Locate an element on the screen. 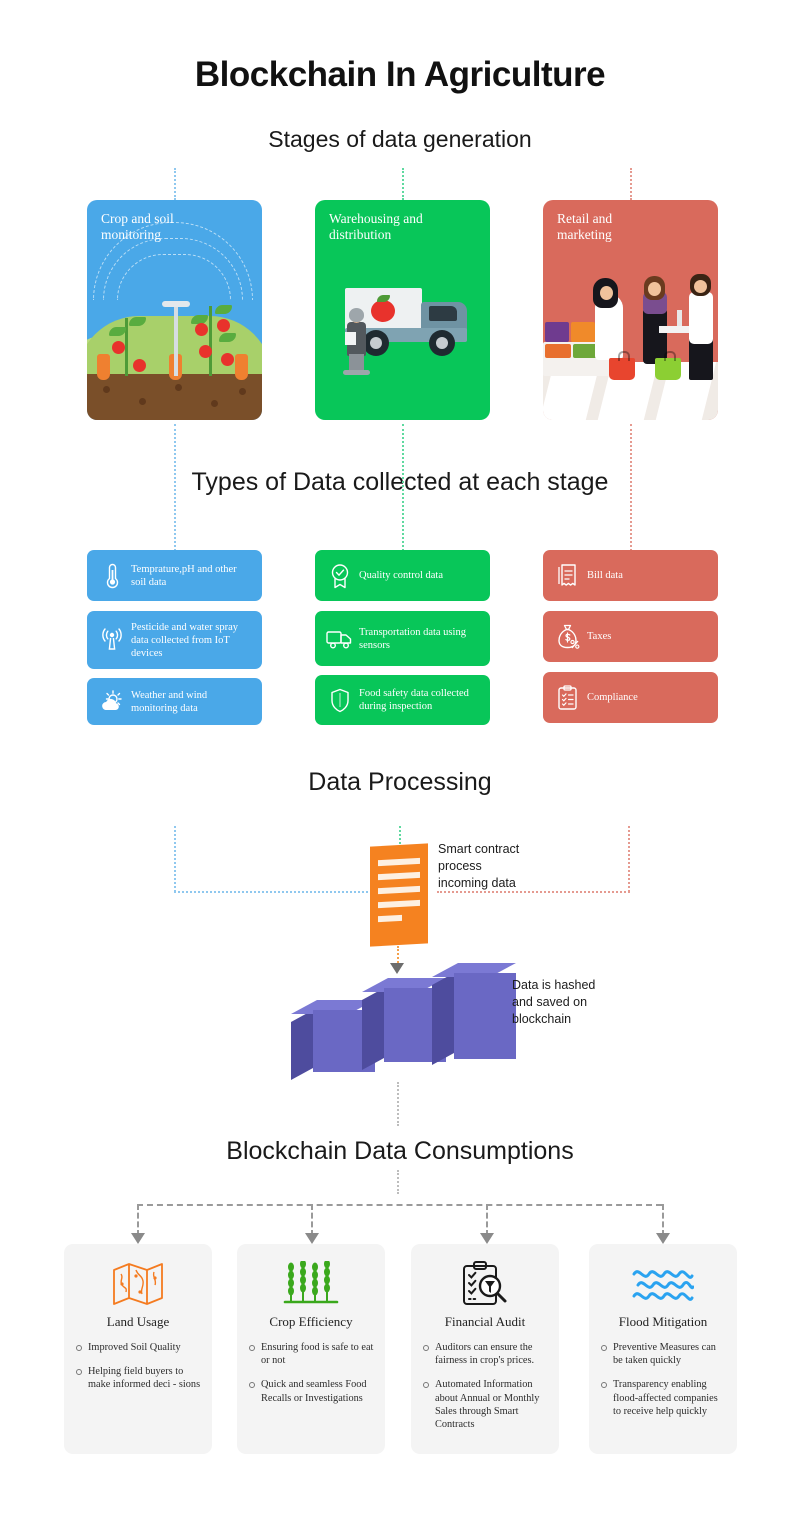 This screenshot has width=800, height=1534. page-title: Blockchain In Agriculture is located at coordinates (400, 74).